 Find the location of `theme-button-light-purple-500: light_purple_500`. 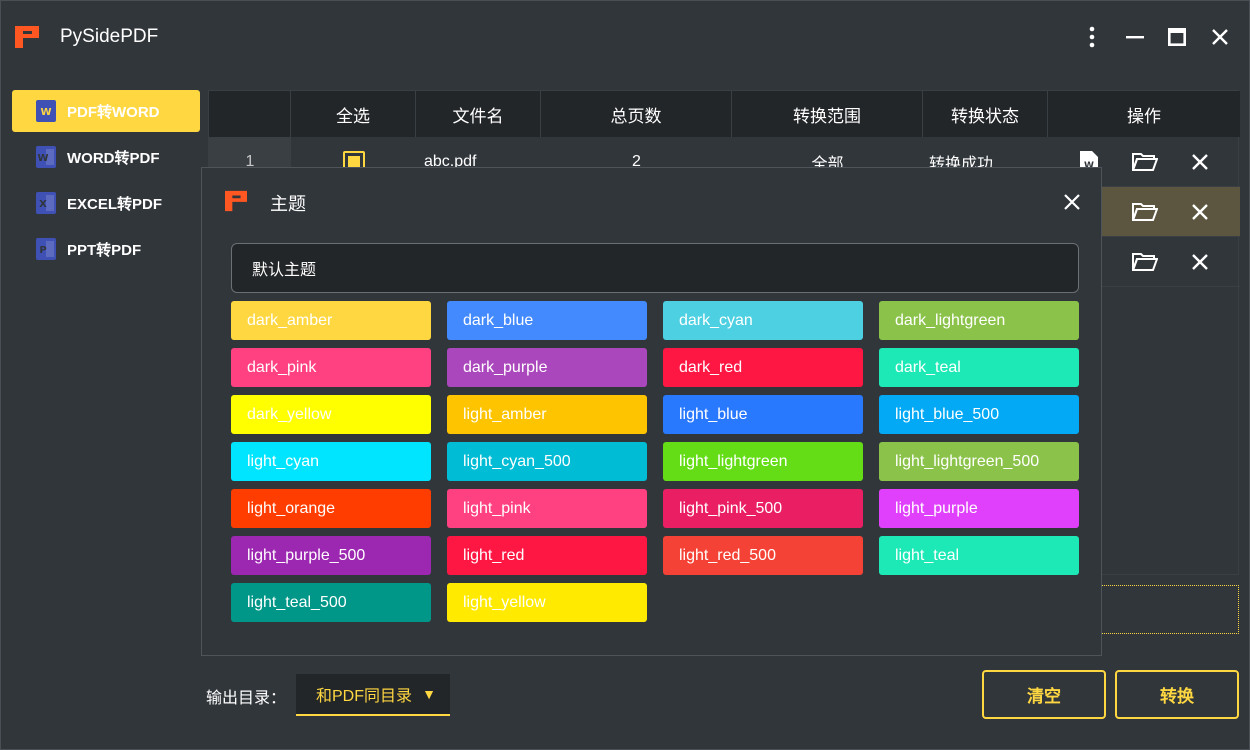

theme-button-light-purple-500: light_purple_500 is located at coordinates (331, 555).